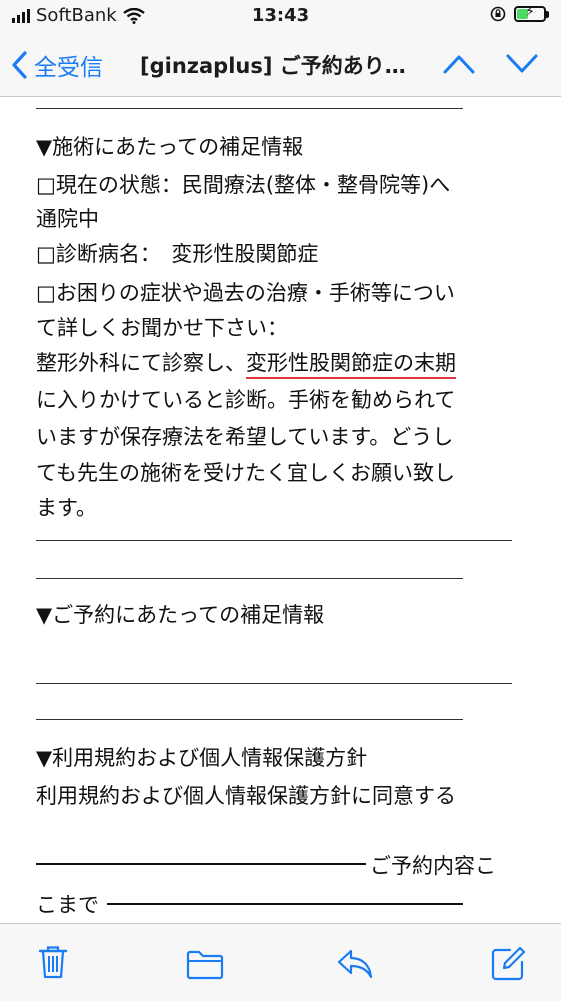 The image size is (561, 1001). I want to click on detail-line: ます。, so click(66, 508).